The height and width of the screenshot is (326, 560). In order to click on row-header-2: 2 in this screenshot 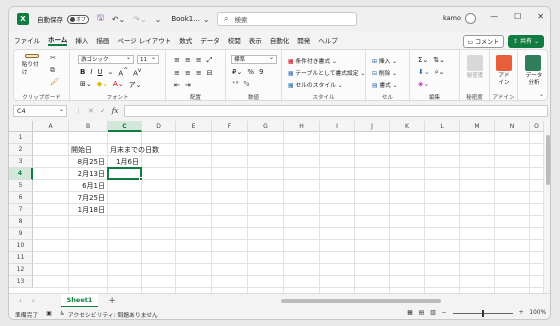, I will do `click(21, 150)`.